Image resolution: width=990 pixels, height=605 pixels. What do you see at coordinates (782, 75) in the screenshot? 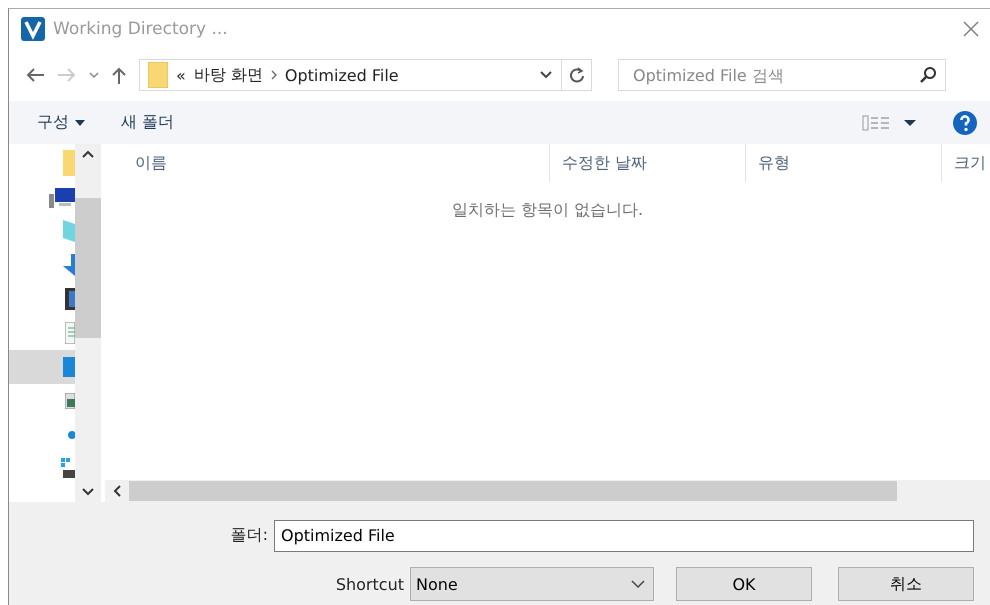
I see `search-field: Optimized File 검색` at bounding box center [782, 75].